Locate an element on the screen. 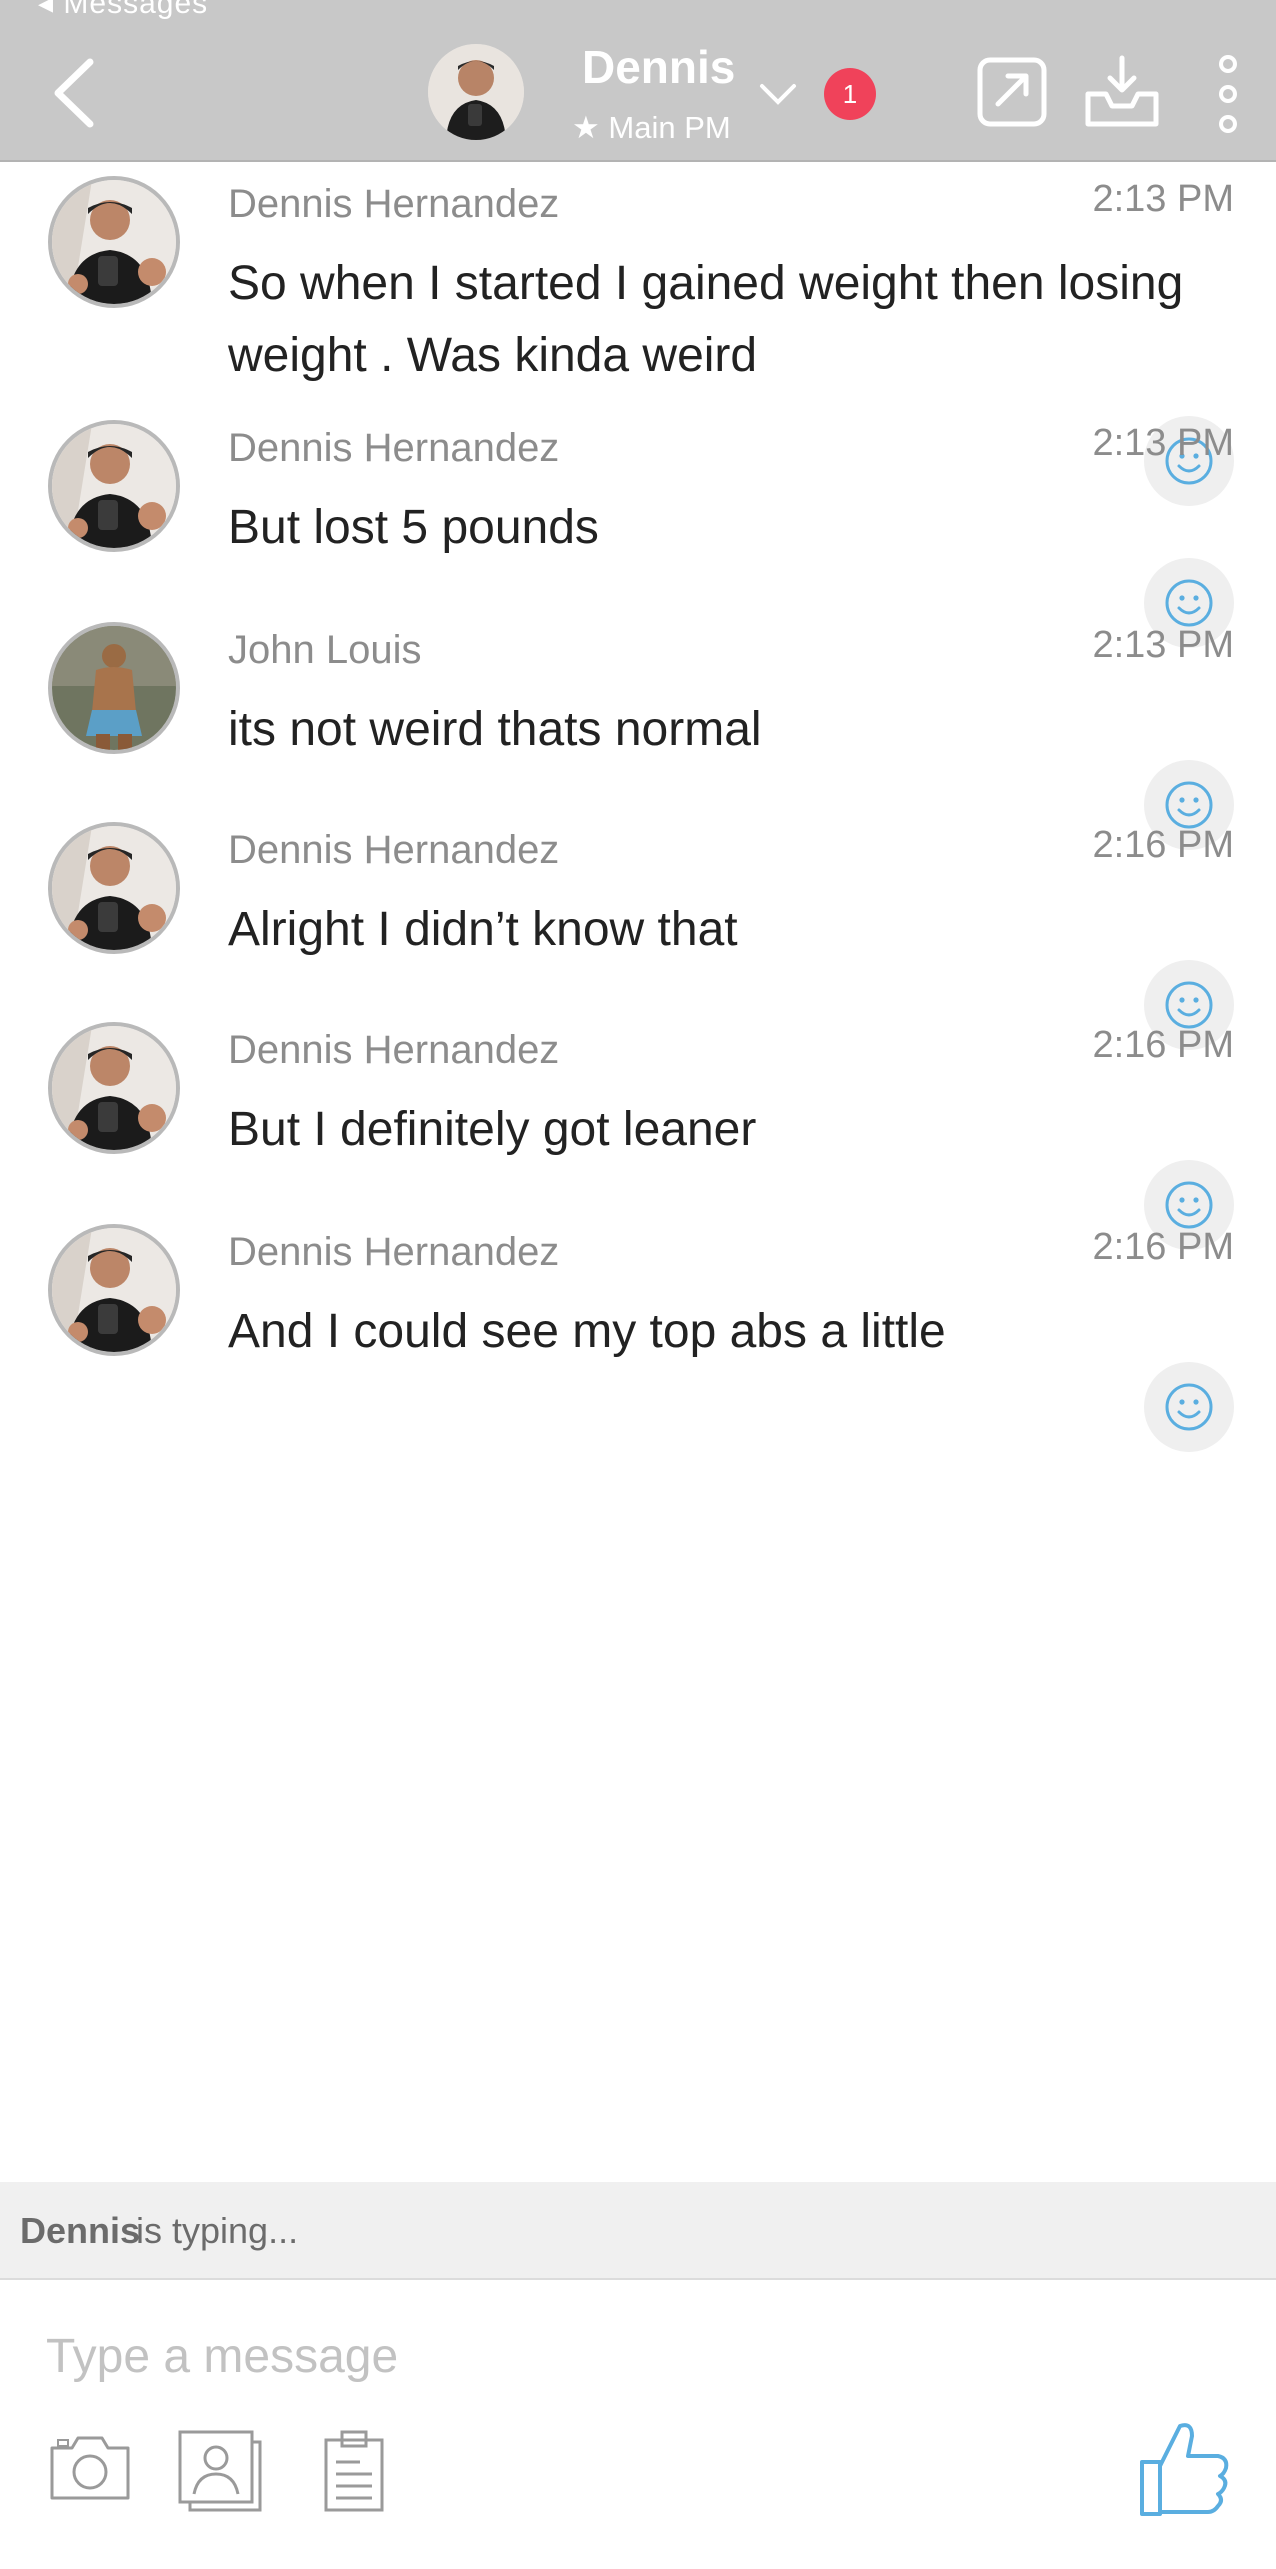  header-subtitle: ★ Main PM is located at coordinates (651, 127).